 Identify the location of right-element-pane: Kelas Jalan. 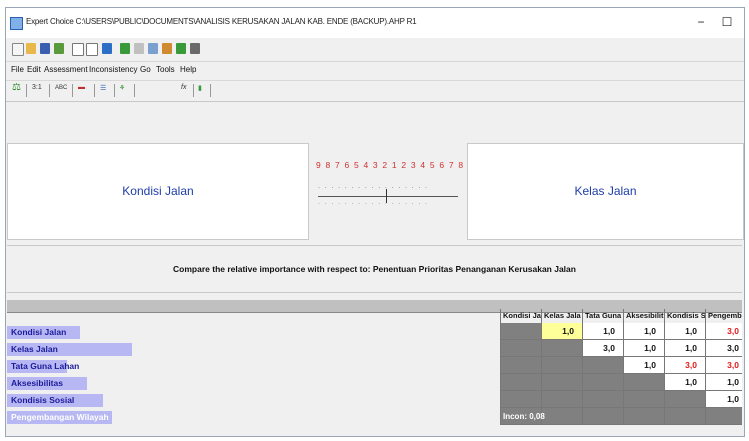
(605, 191).